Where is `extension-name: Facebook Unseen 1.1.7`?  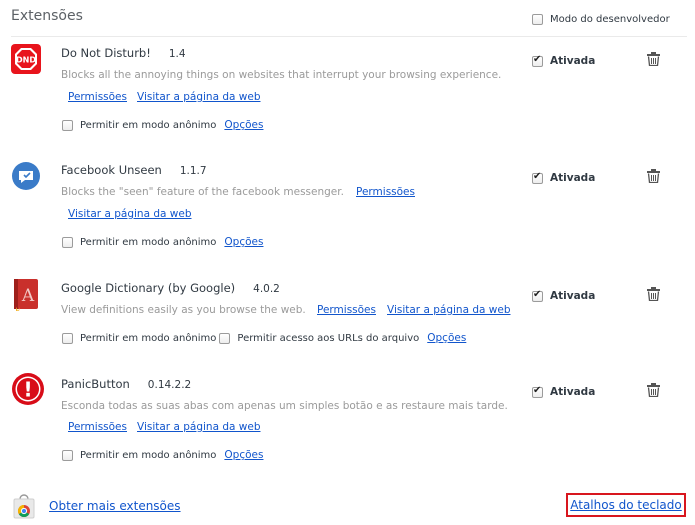 extension-name: Facebook Unseen 1.1.7 is located at coordinates (134, 170).